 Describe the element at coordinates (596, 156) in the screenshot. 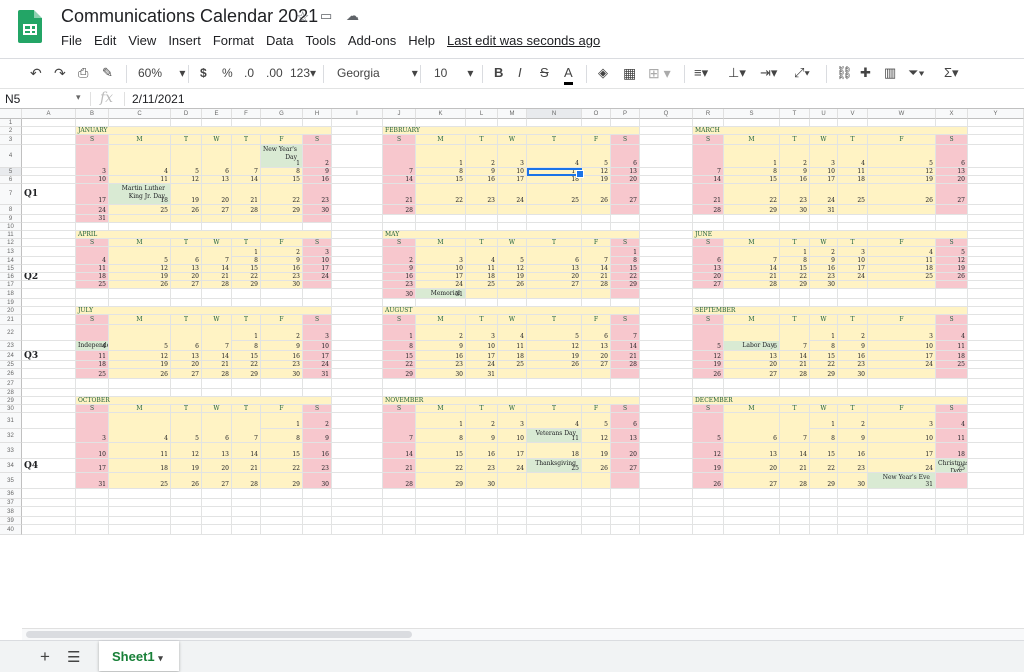

I see `day-cell: 5` at that location.